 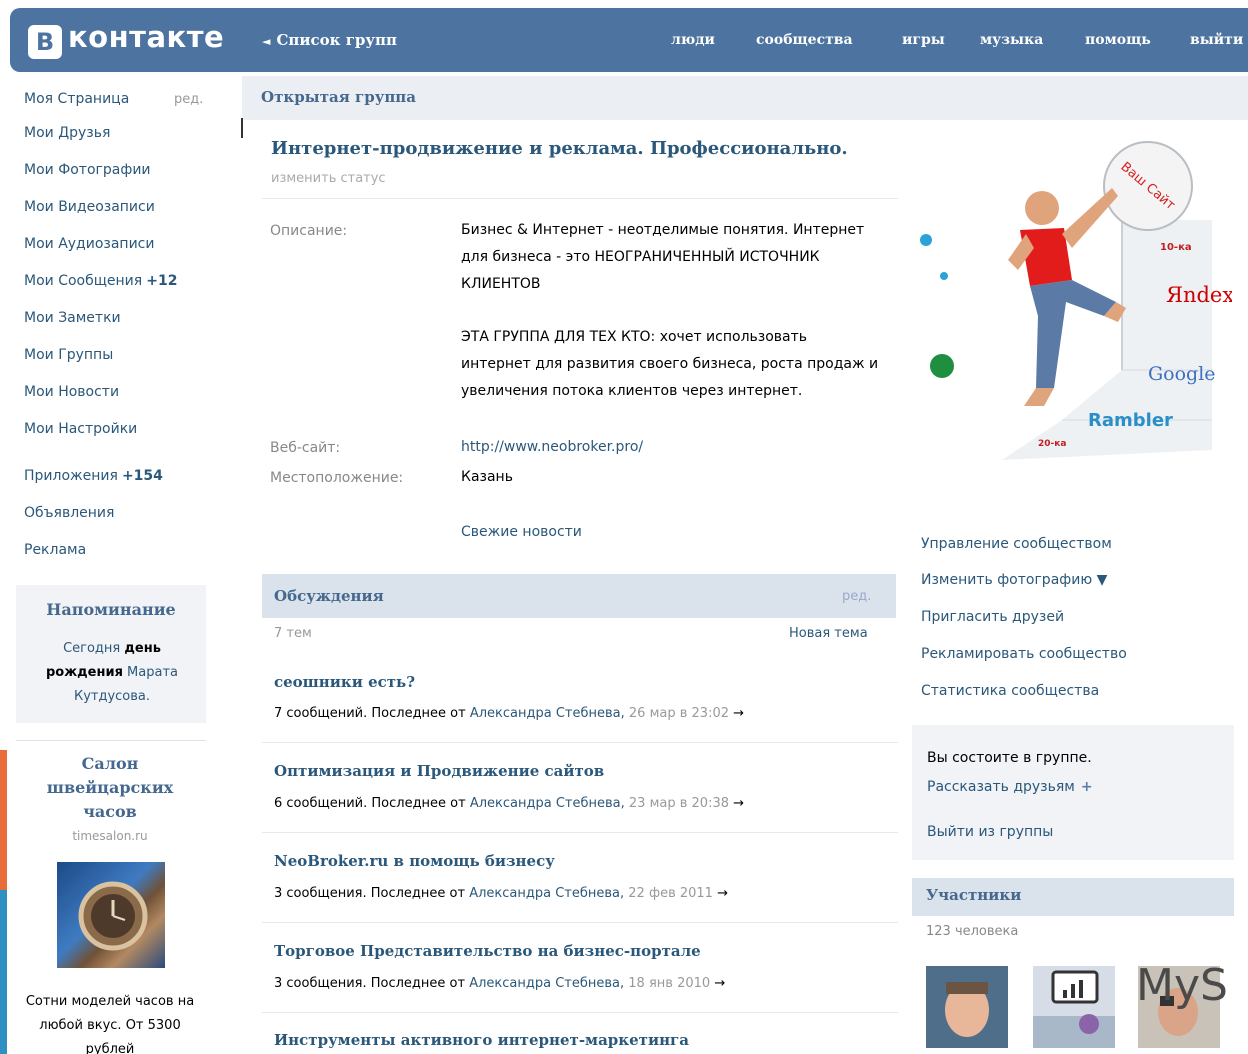 I want to click on topic-date: 23 мар в 20:38, so click(x=677, y=803).